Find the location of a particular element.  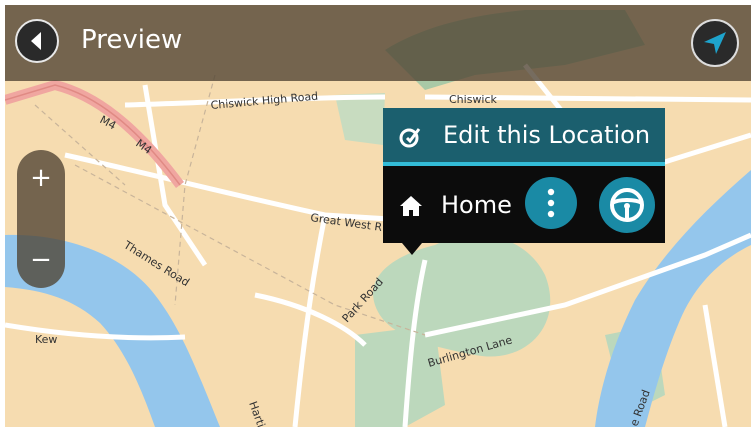

edit-location-icon is located at coordinates (410, 138).